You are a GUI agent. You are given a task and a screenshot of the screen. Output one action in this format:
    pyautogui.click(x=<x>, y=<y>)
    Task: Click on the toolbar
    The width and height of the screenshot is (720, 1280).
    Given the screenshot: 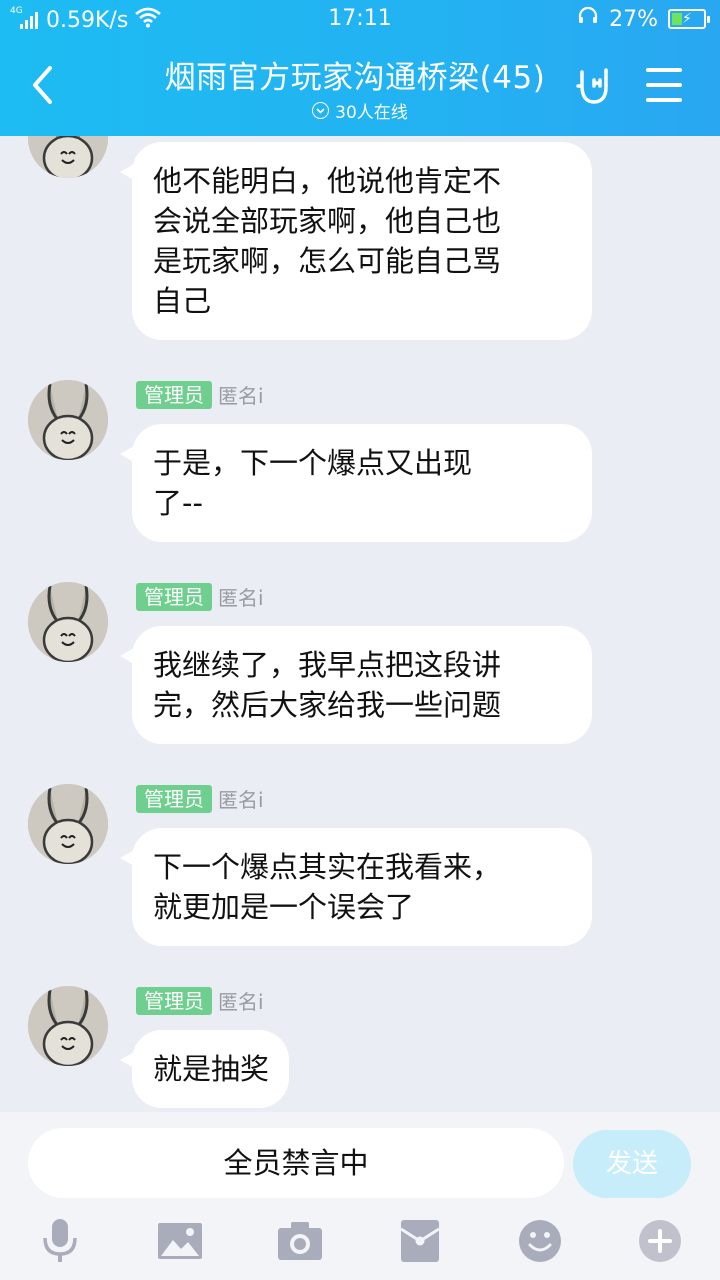 What is the action you would take?
    pyautogui.click(x=360, y=1241)
    